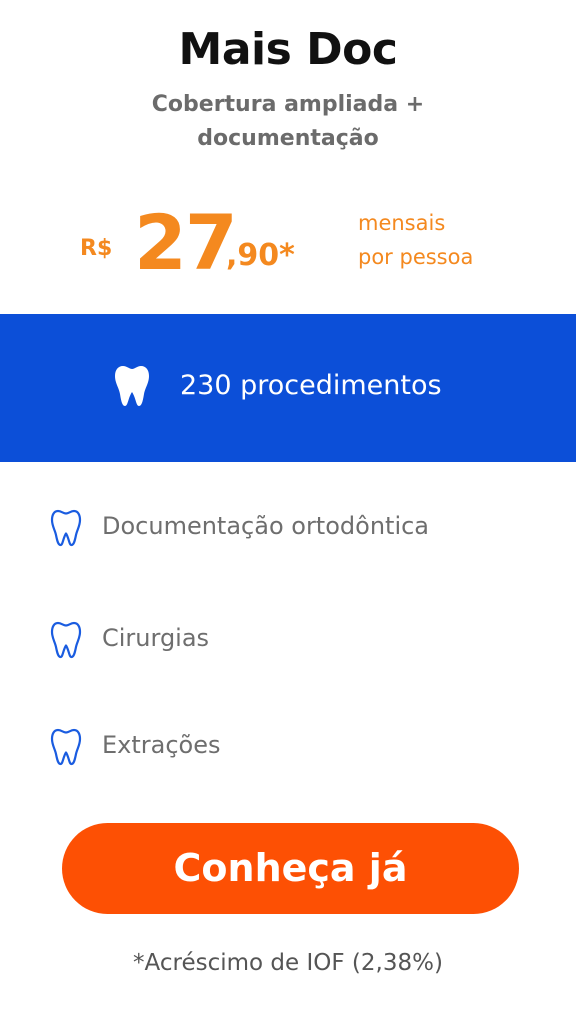 This screenshot has height=1024, width=576. Describe the element at coordinates (311, 385) in the screenshot. I see `procedures-count: 230 procedimentos` at that location.